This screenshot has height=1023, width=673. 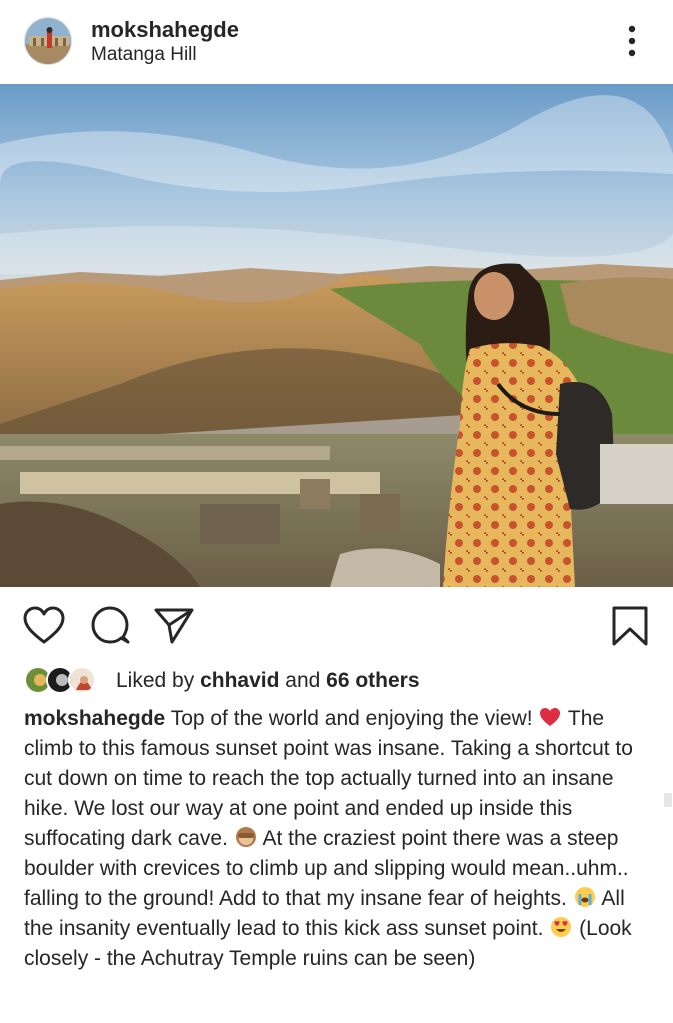 What do you see at coordinates (44, 626) in the screenshot?
I see `heart-icon` at bounding box center [44, 626].